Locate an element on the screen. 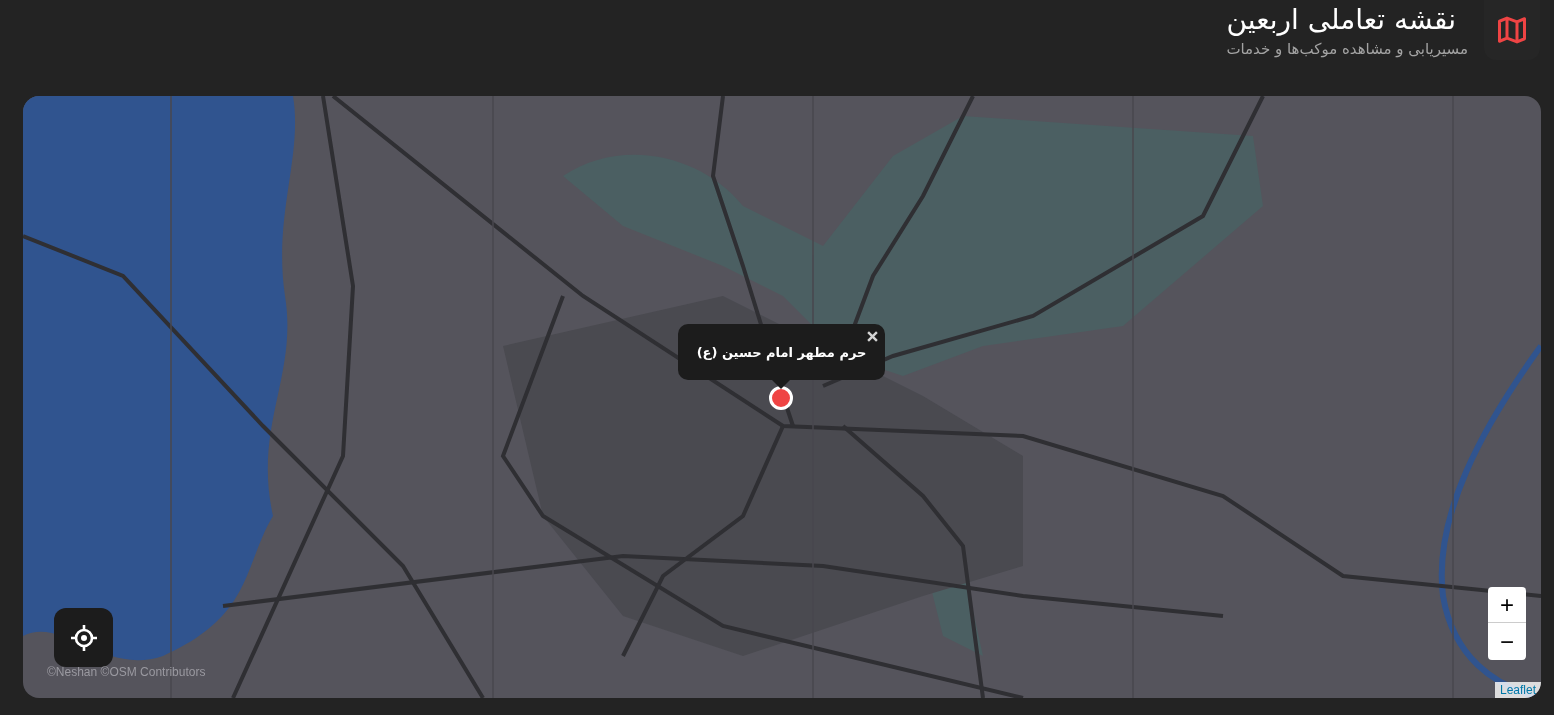 This screenshot has width=1554, height=715. zoom-out-button: − is located at coordinates (1507, 641).